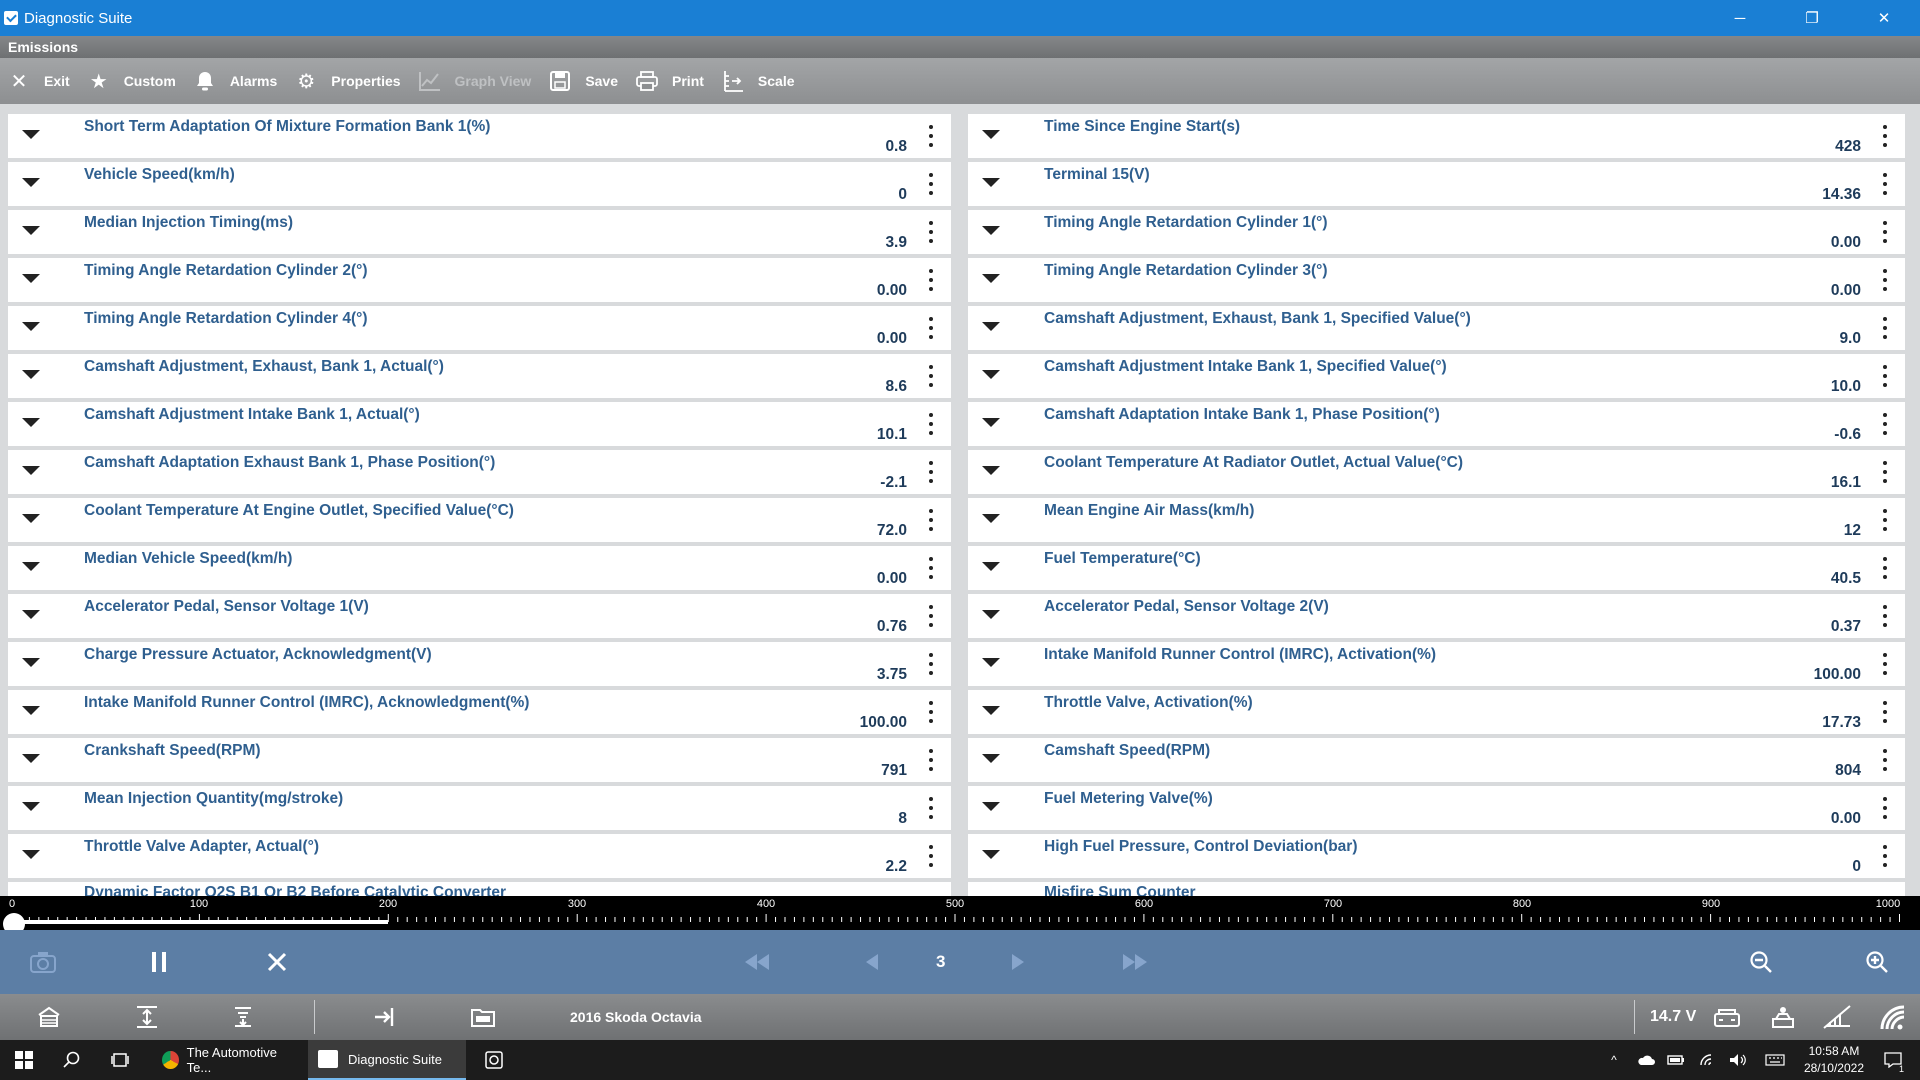  Describe the element at coordinates (1436, 520) in the screenshot. I see `parameter-row: Mean Engine Air Mass(km/h) 12` at that location.